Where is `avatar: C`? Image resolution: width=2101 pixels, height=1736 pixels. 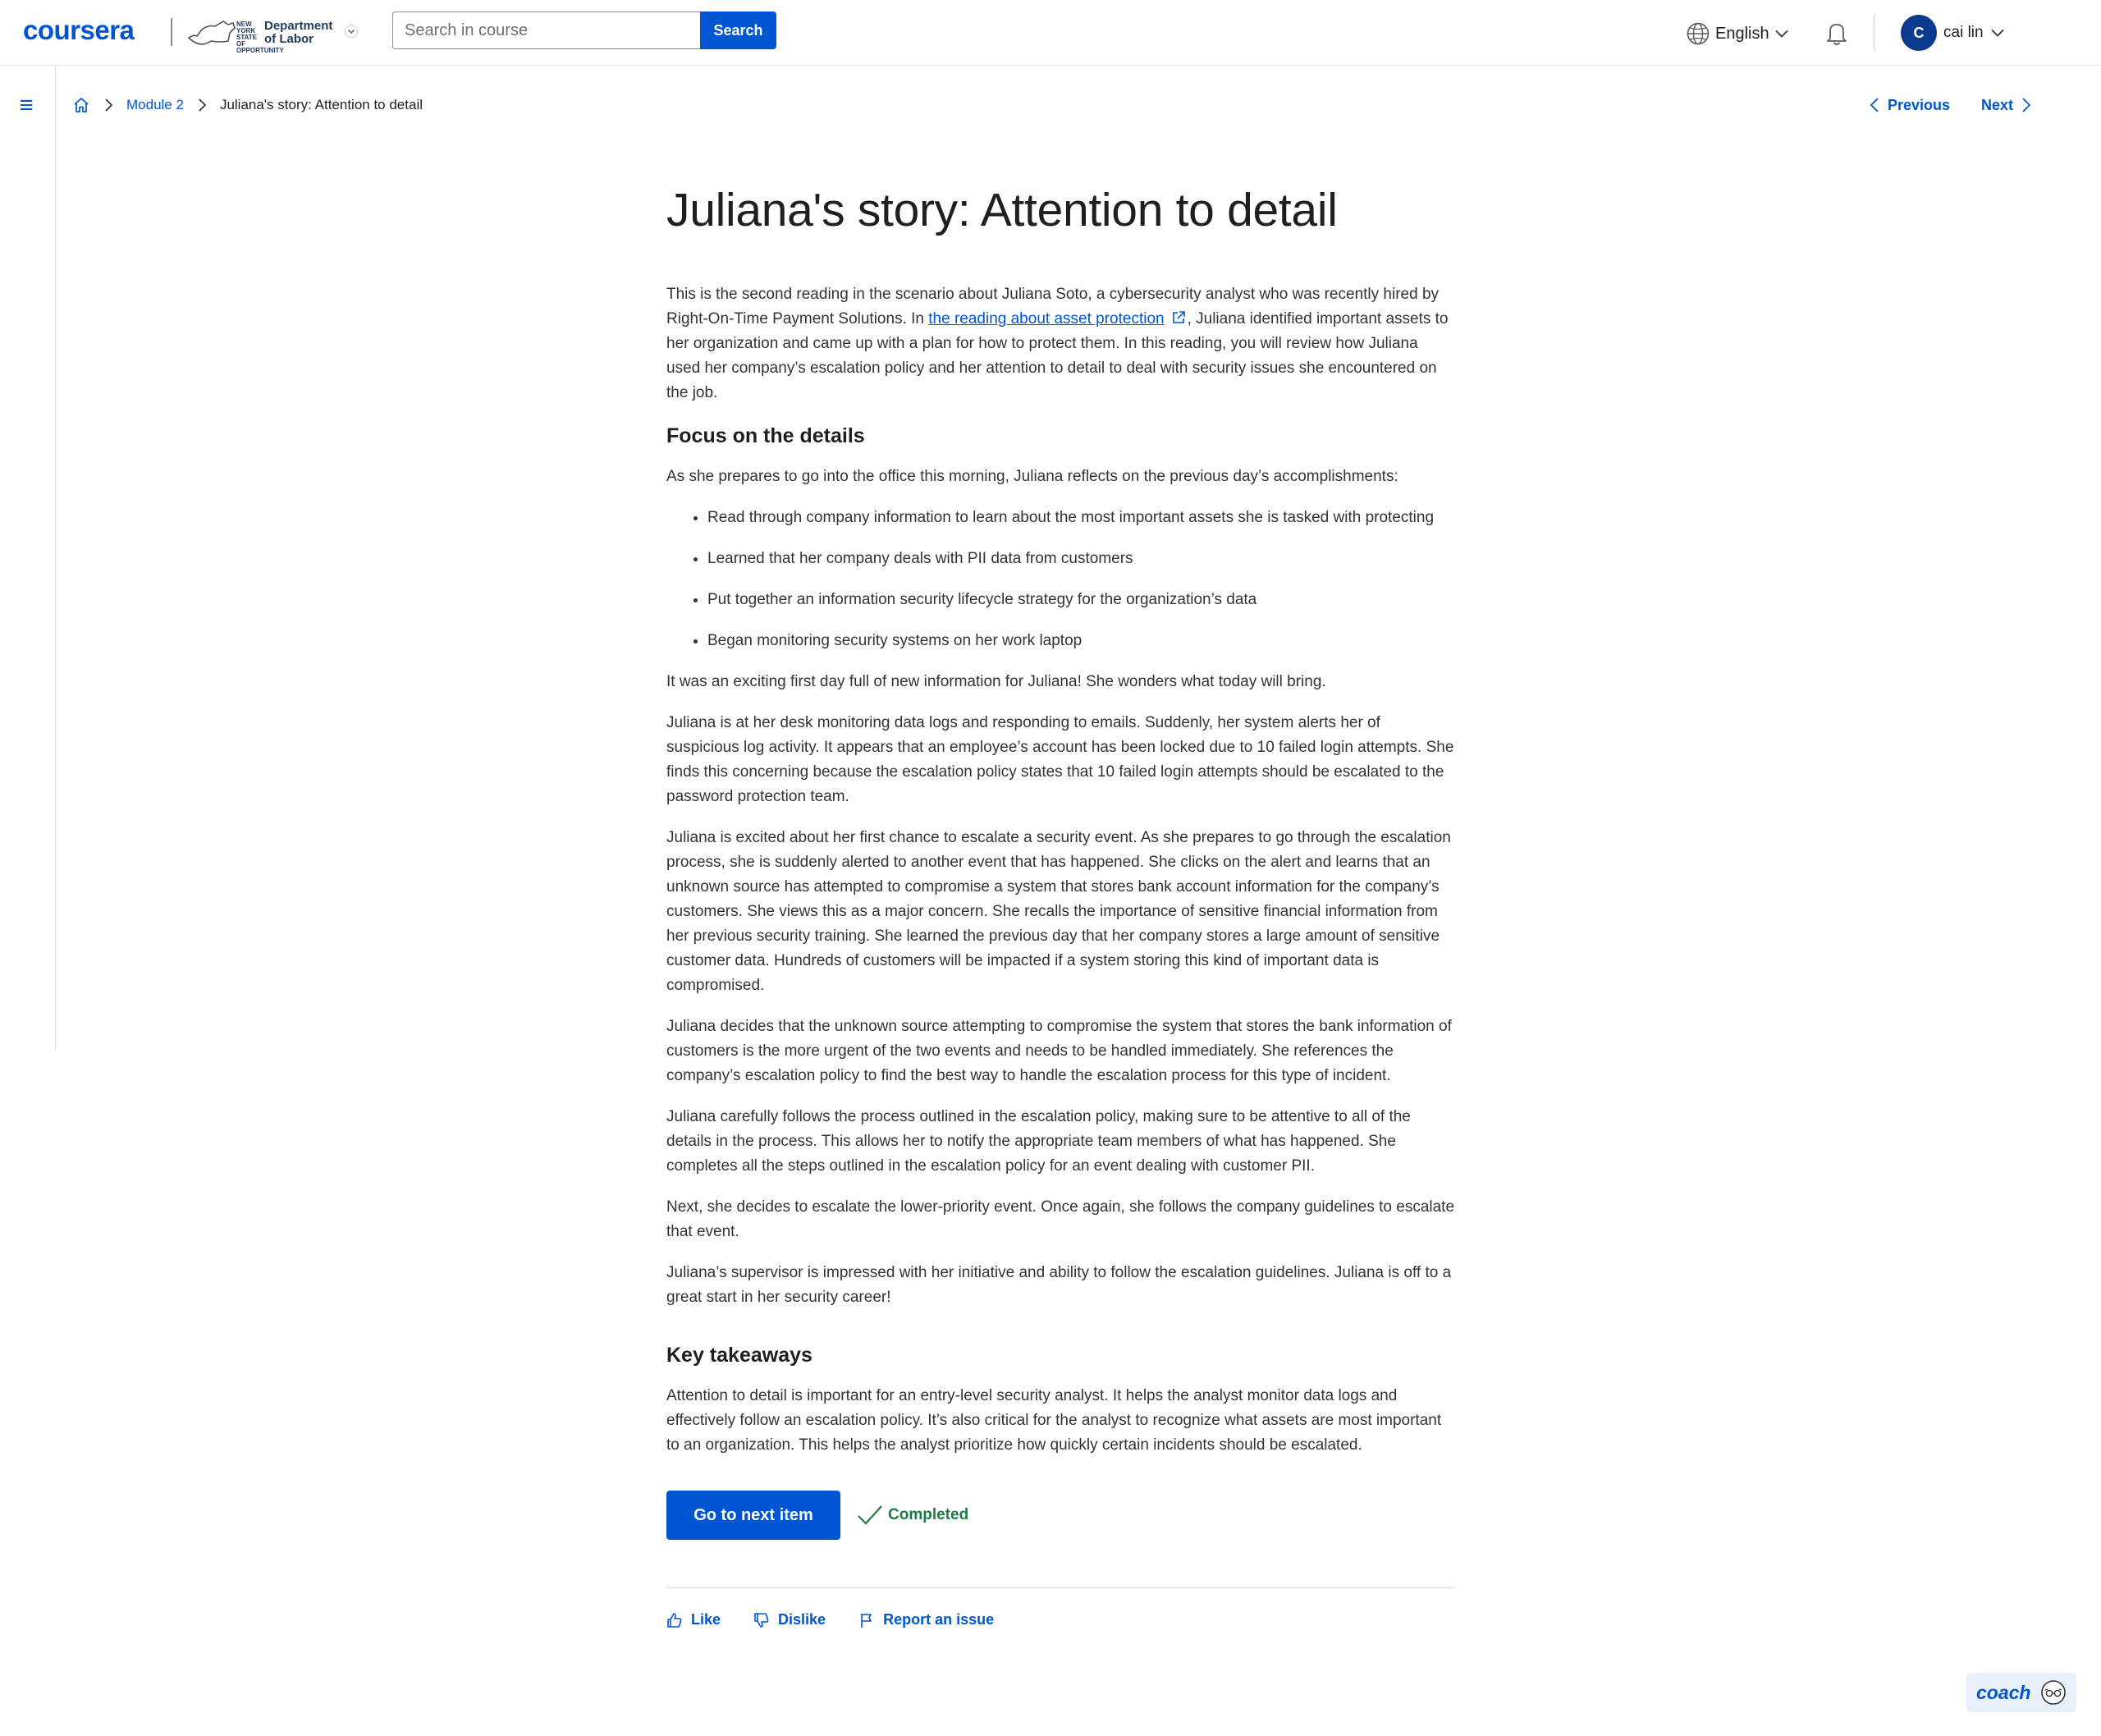 avatar: C is located at coordinates (1919, 33).